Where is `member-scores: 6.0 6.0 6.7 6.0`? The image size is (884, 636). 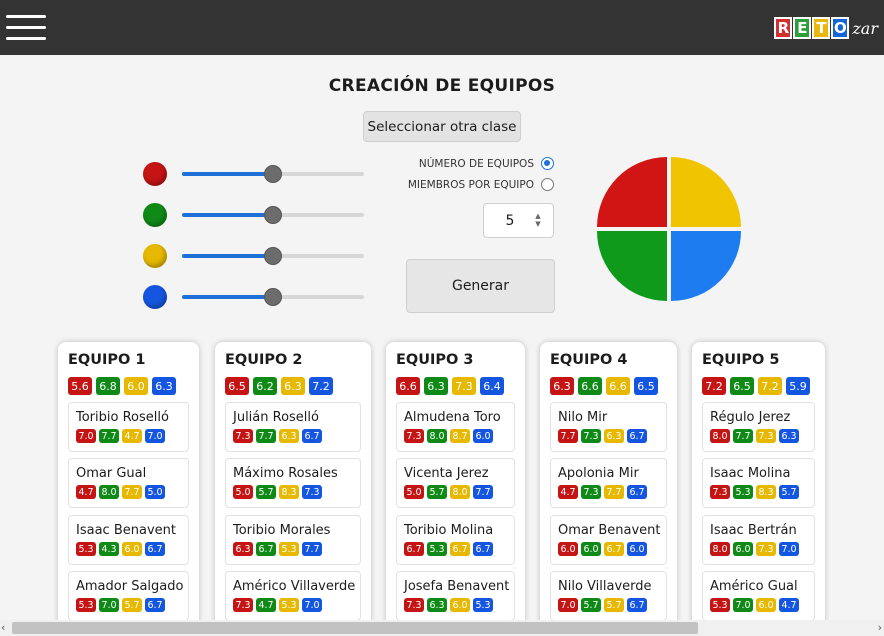 member-scores: 6.0 6.0 6.7 6.0 is located at coordinates (604, 549).